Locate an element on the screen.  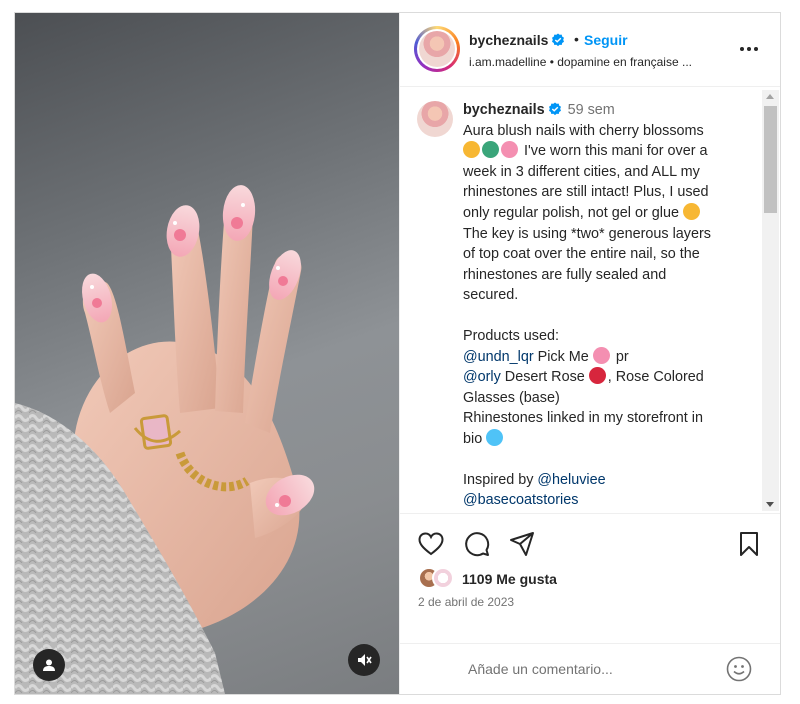
more-options-icon is located at coordinates (749, 49).